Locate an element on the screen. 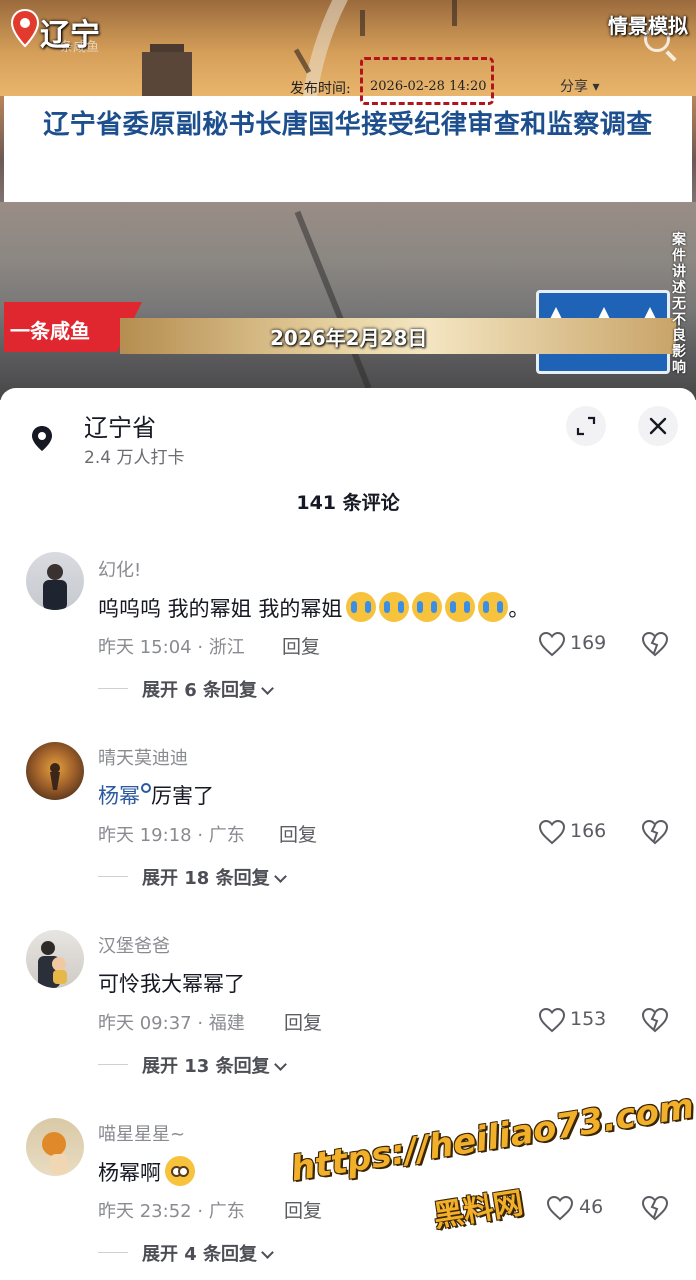 The width and height of the screenshot is (696, 1280). poi-name: 辽宁省 is located at coordinates (120, 425).